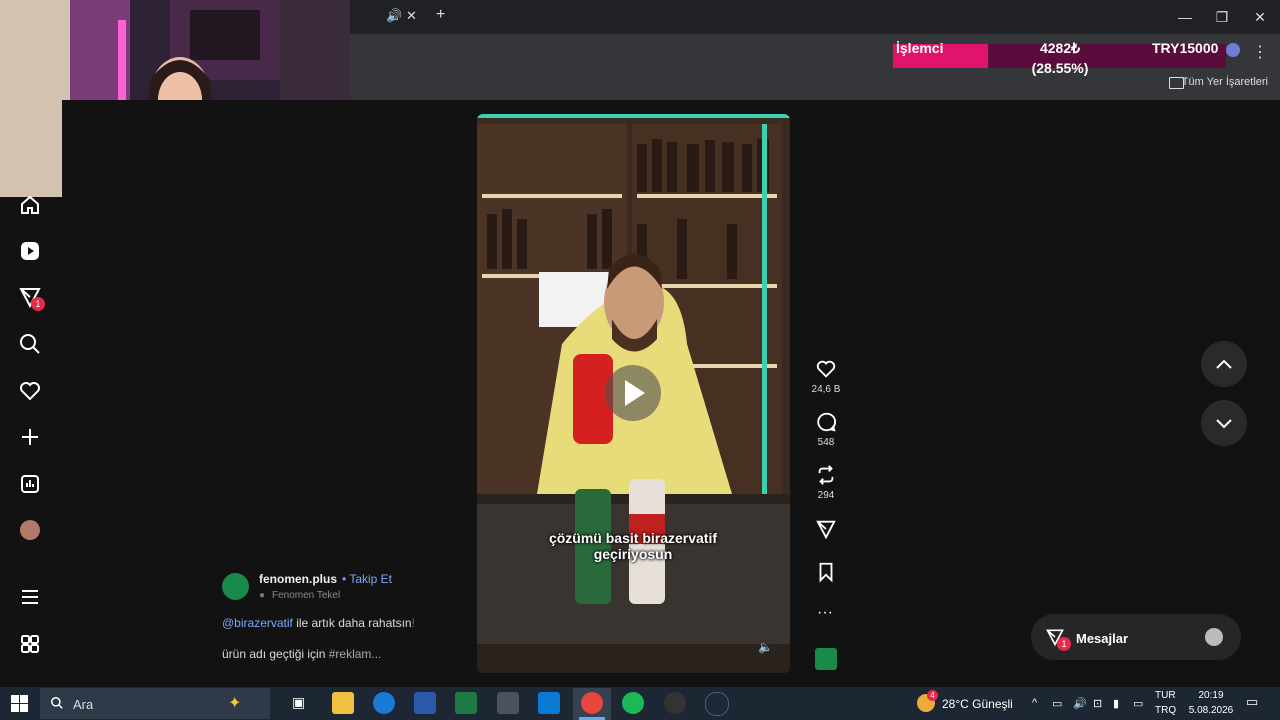 This screenshot has height=720, width=1280. I want to click on bookmarks-bar, so click(815, 84).